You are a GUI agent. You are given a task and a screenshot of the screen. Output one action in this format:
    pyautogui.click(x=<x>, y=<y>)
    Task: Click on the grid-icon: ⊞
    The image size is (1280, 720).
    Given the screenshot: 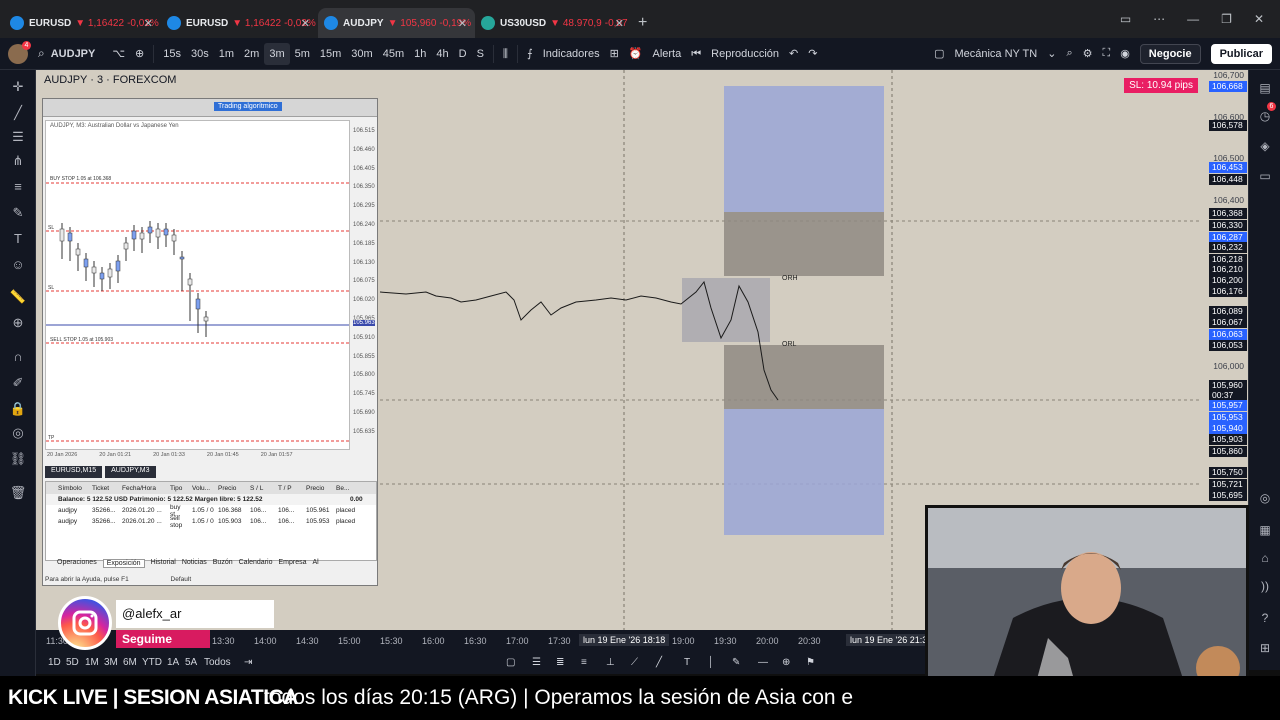 What is the action you would take?
    pyautogui.click(x=1265, y=648)
    